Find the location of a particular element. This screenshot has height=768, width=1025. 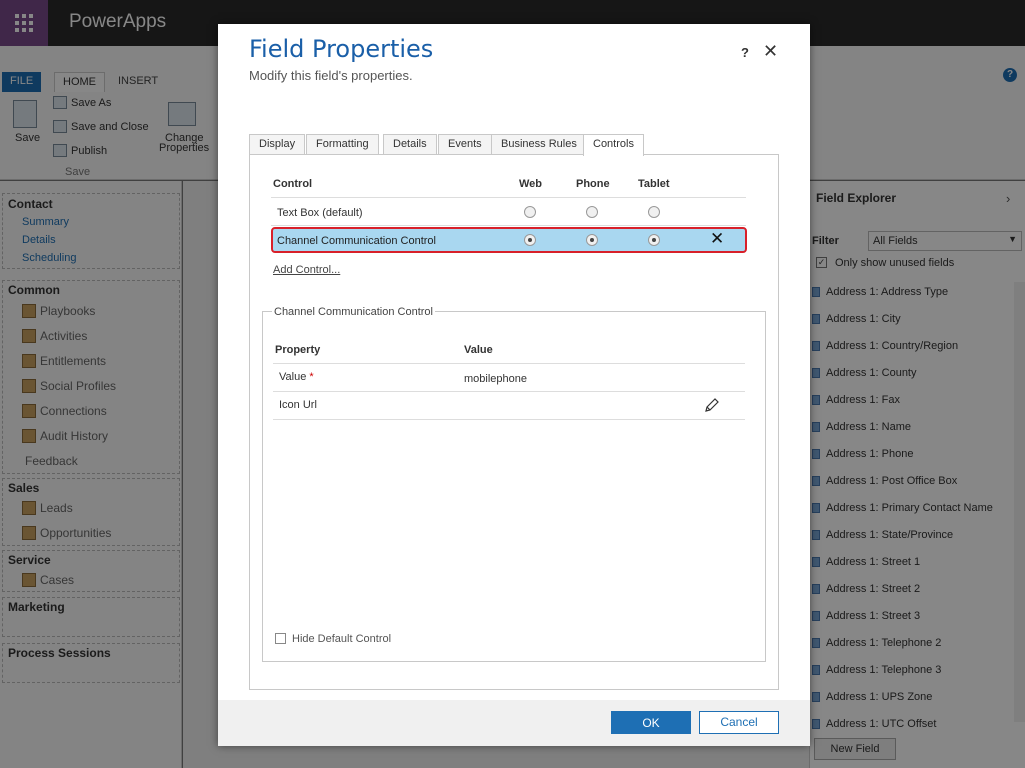

property-value-label: Value * is located at coordinates (296, 377).